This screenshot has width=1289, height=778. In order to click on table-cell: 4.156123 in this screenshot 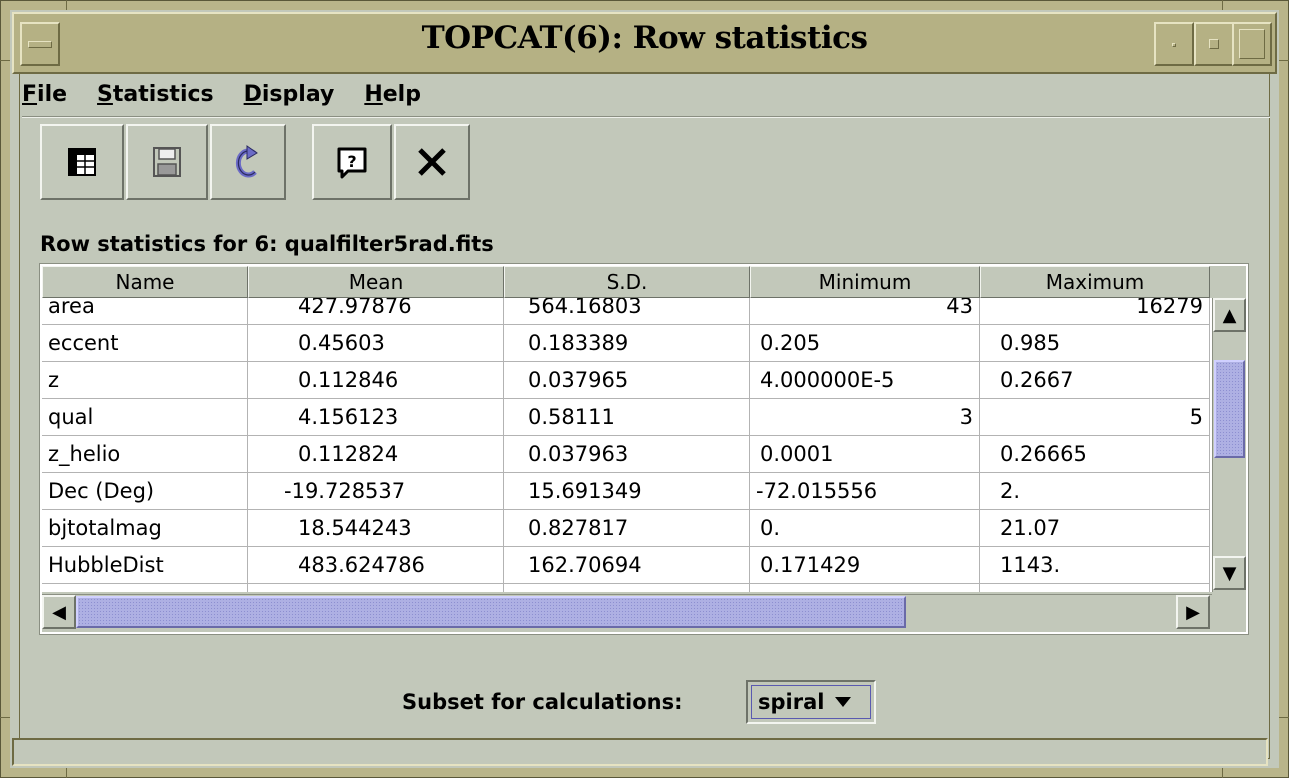, I will do `click(376, 417)`.